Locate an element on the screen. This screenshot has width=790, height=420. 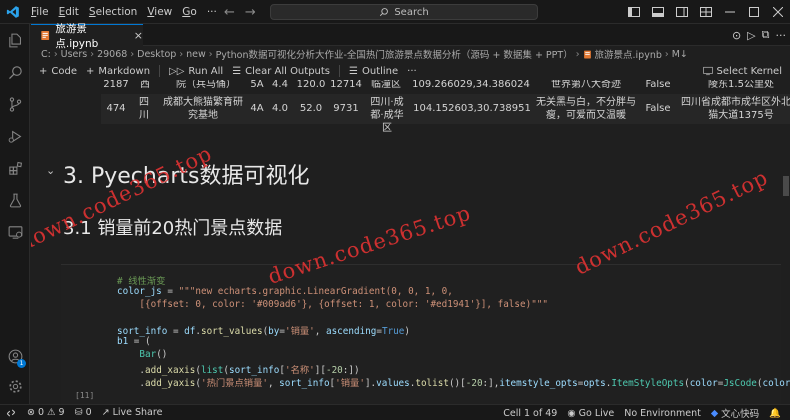
select-kernel-button: Select Kernel is located at coordinates (742, 71).